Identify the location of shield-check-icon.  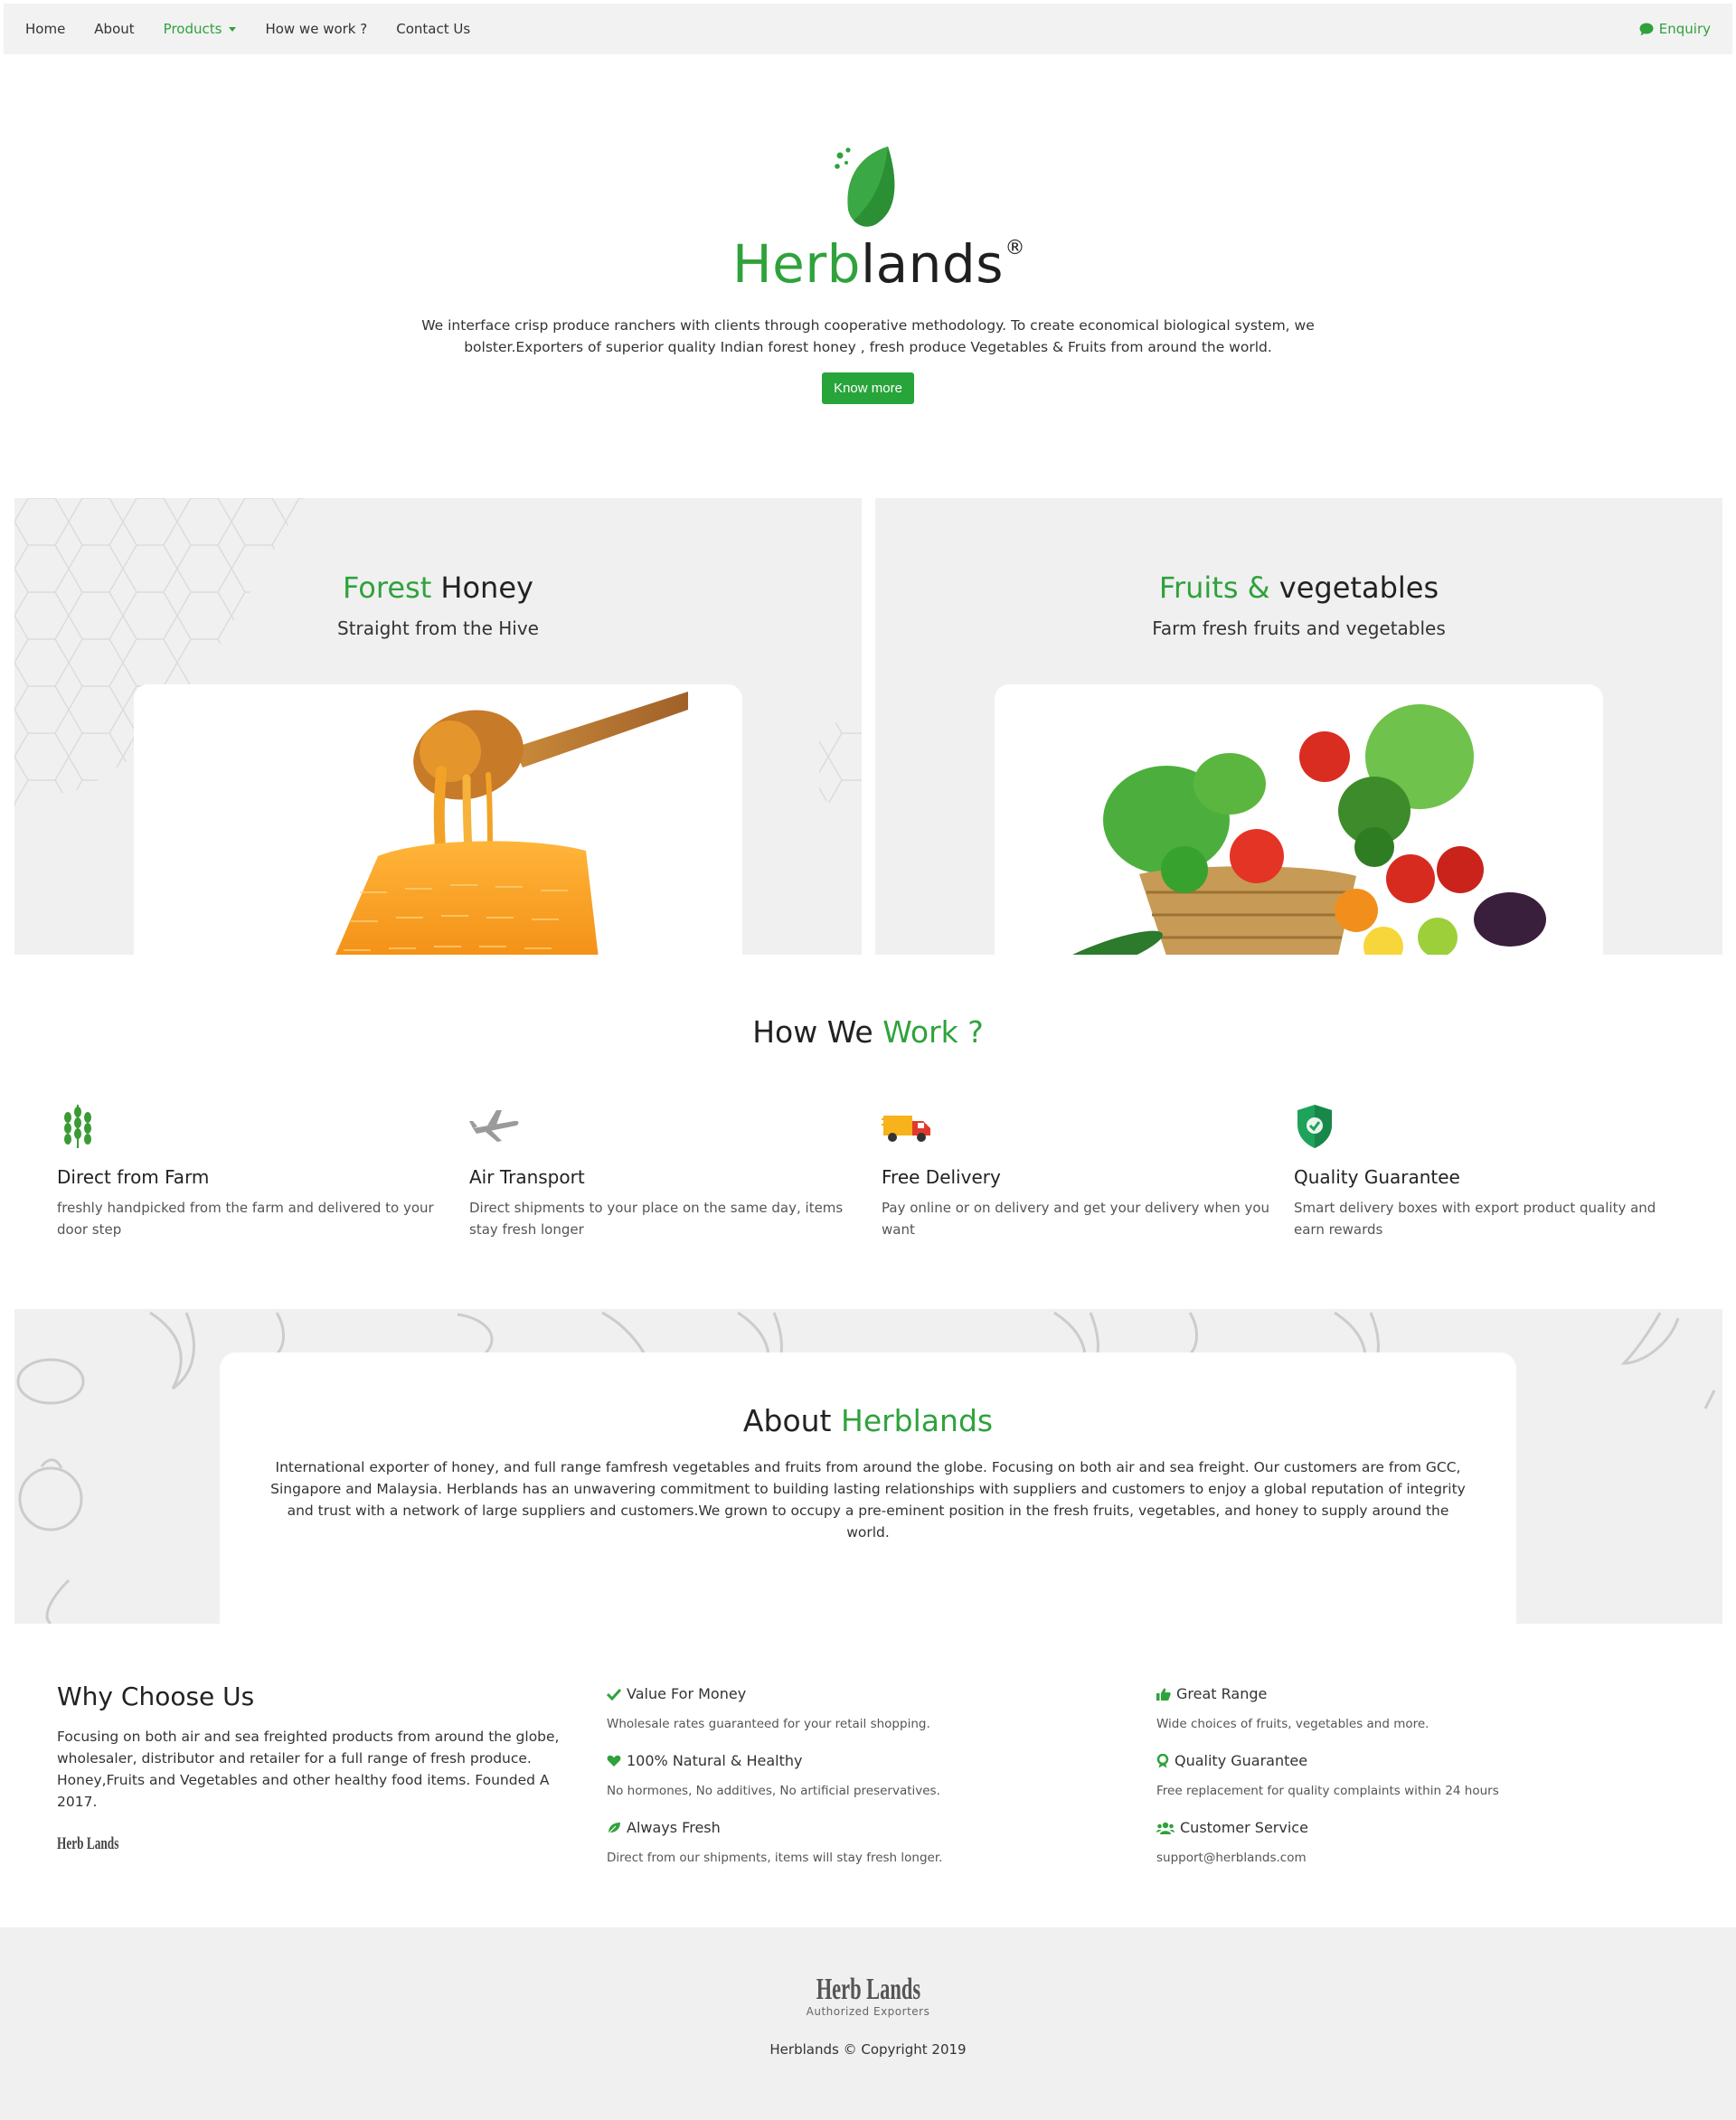
(1314, 1126).